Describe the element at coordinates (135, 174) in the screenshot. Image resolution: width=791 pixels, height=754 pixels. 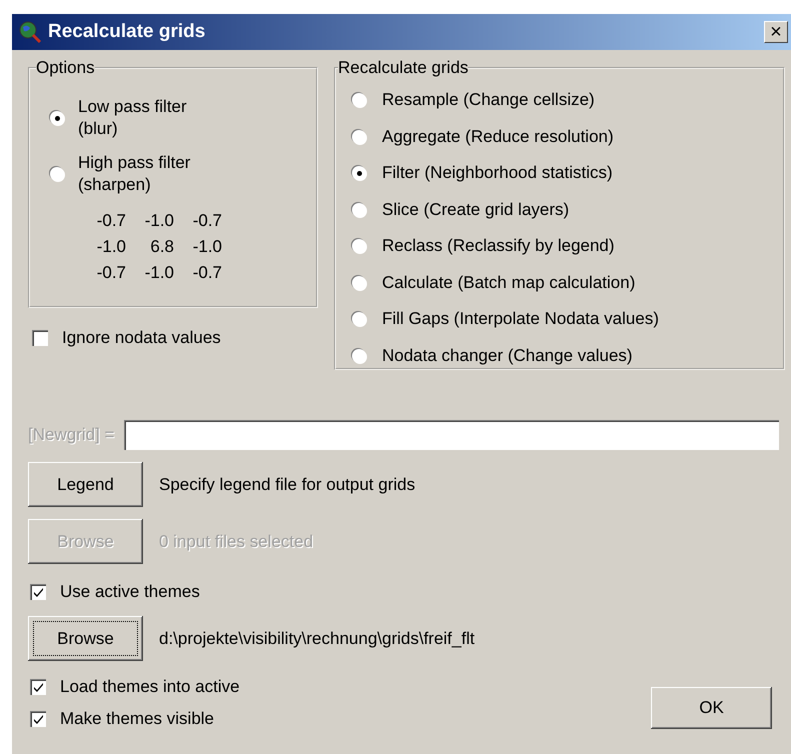
I see `radio-label: High pass filter (sharpen)` at that location.